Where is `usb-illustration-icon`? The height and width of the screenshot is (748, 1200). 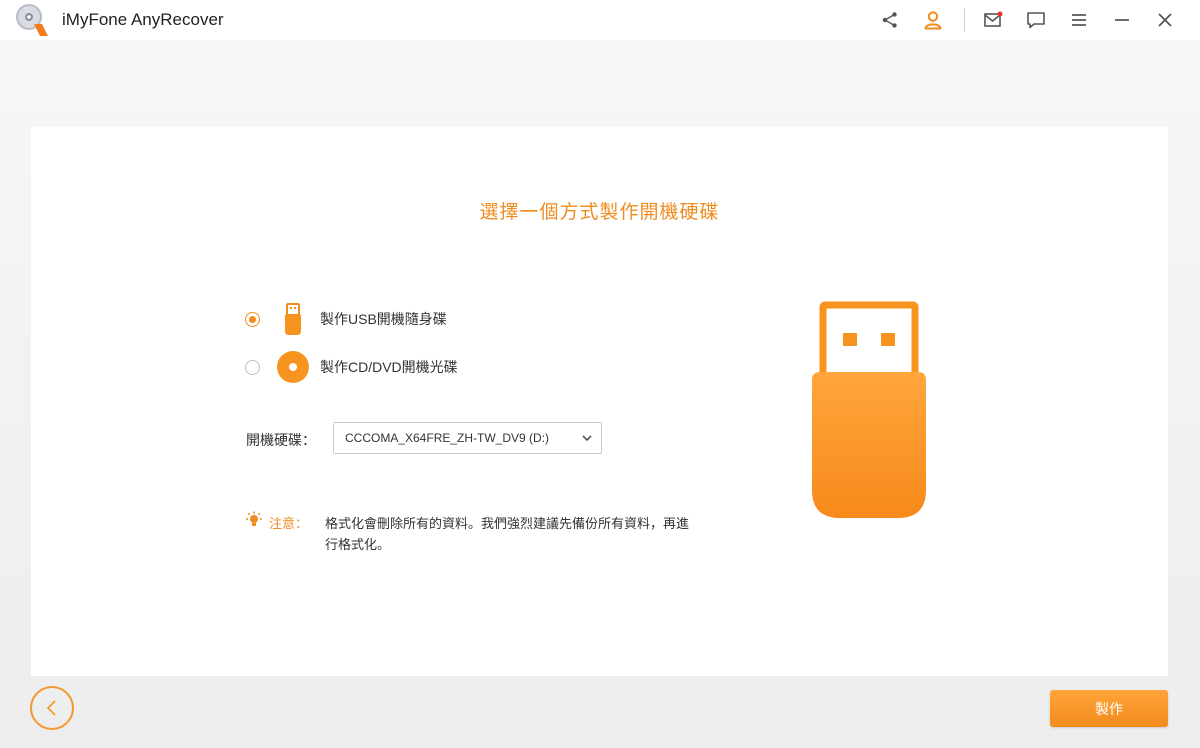
usb-illustration-icon is located at coordinates (869, 409).